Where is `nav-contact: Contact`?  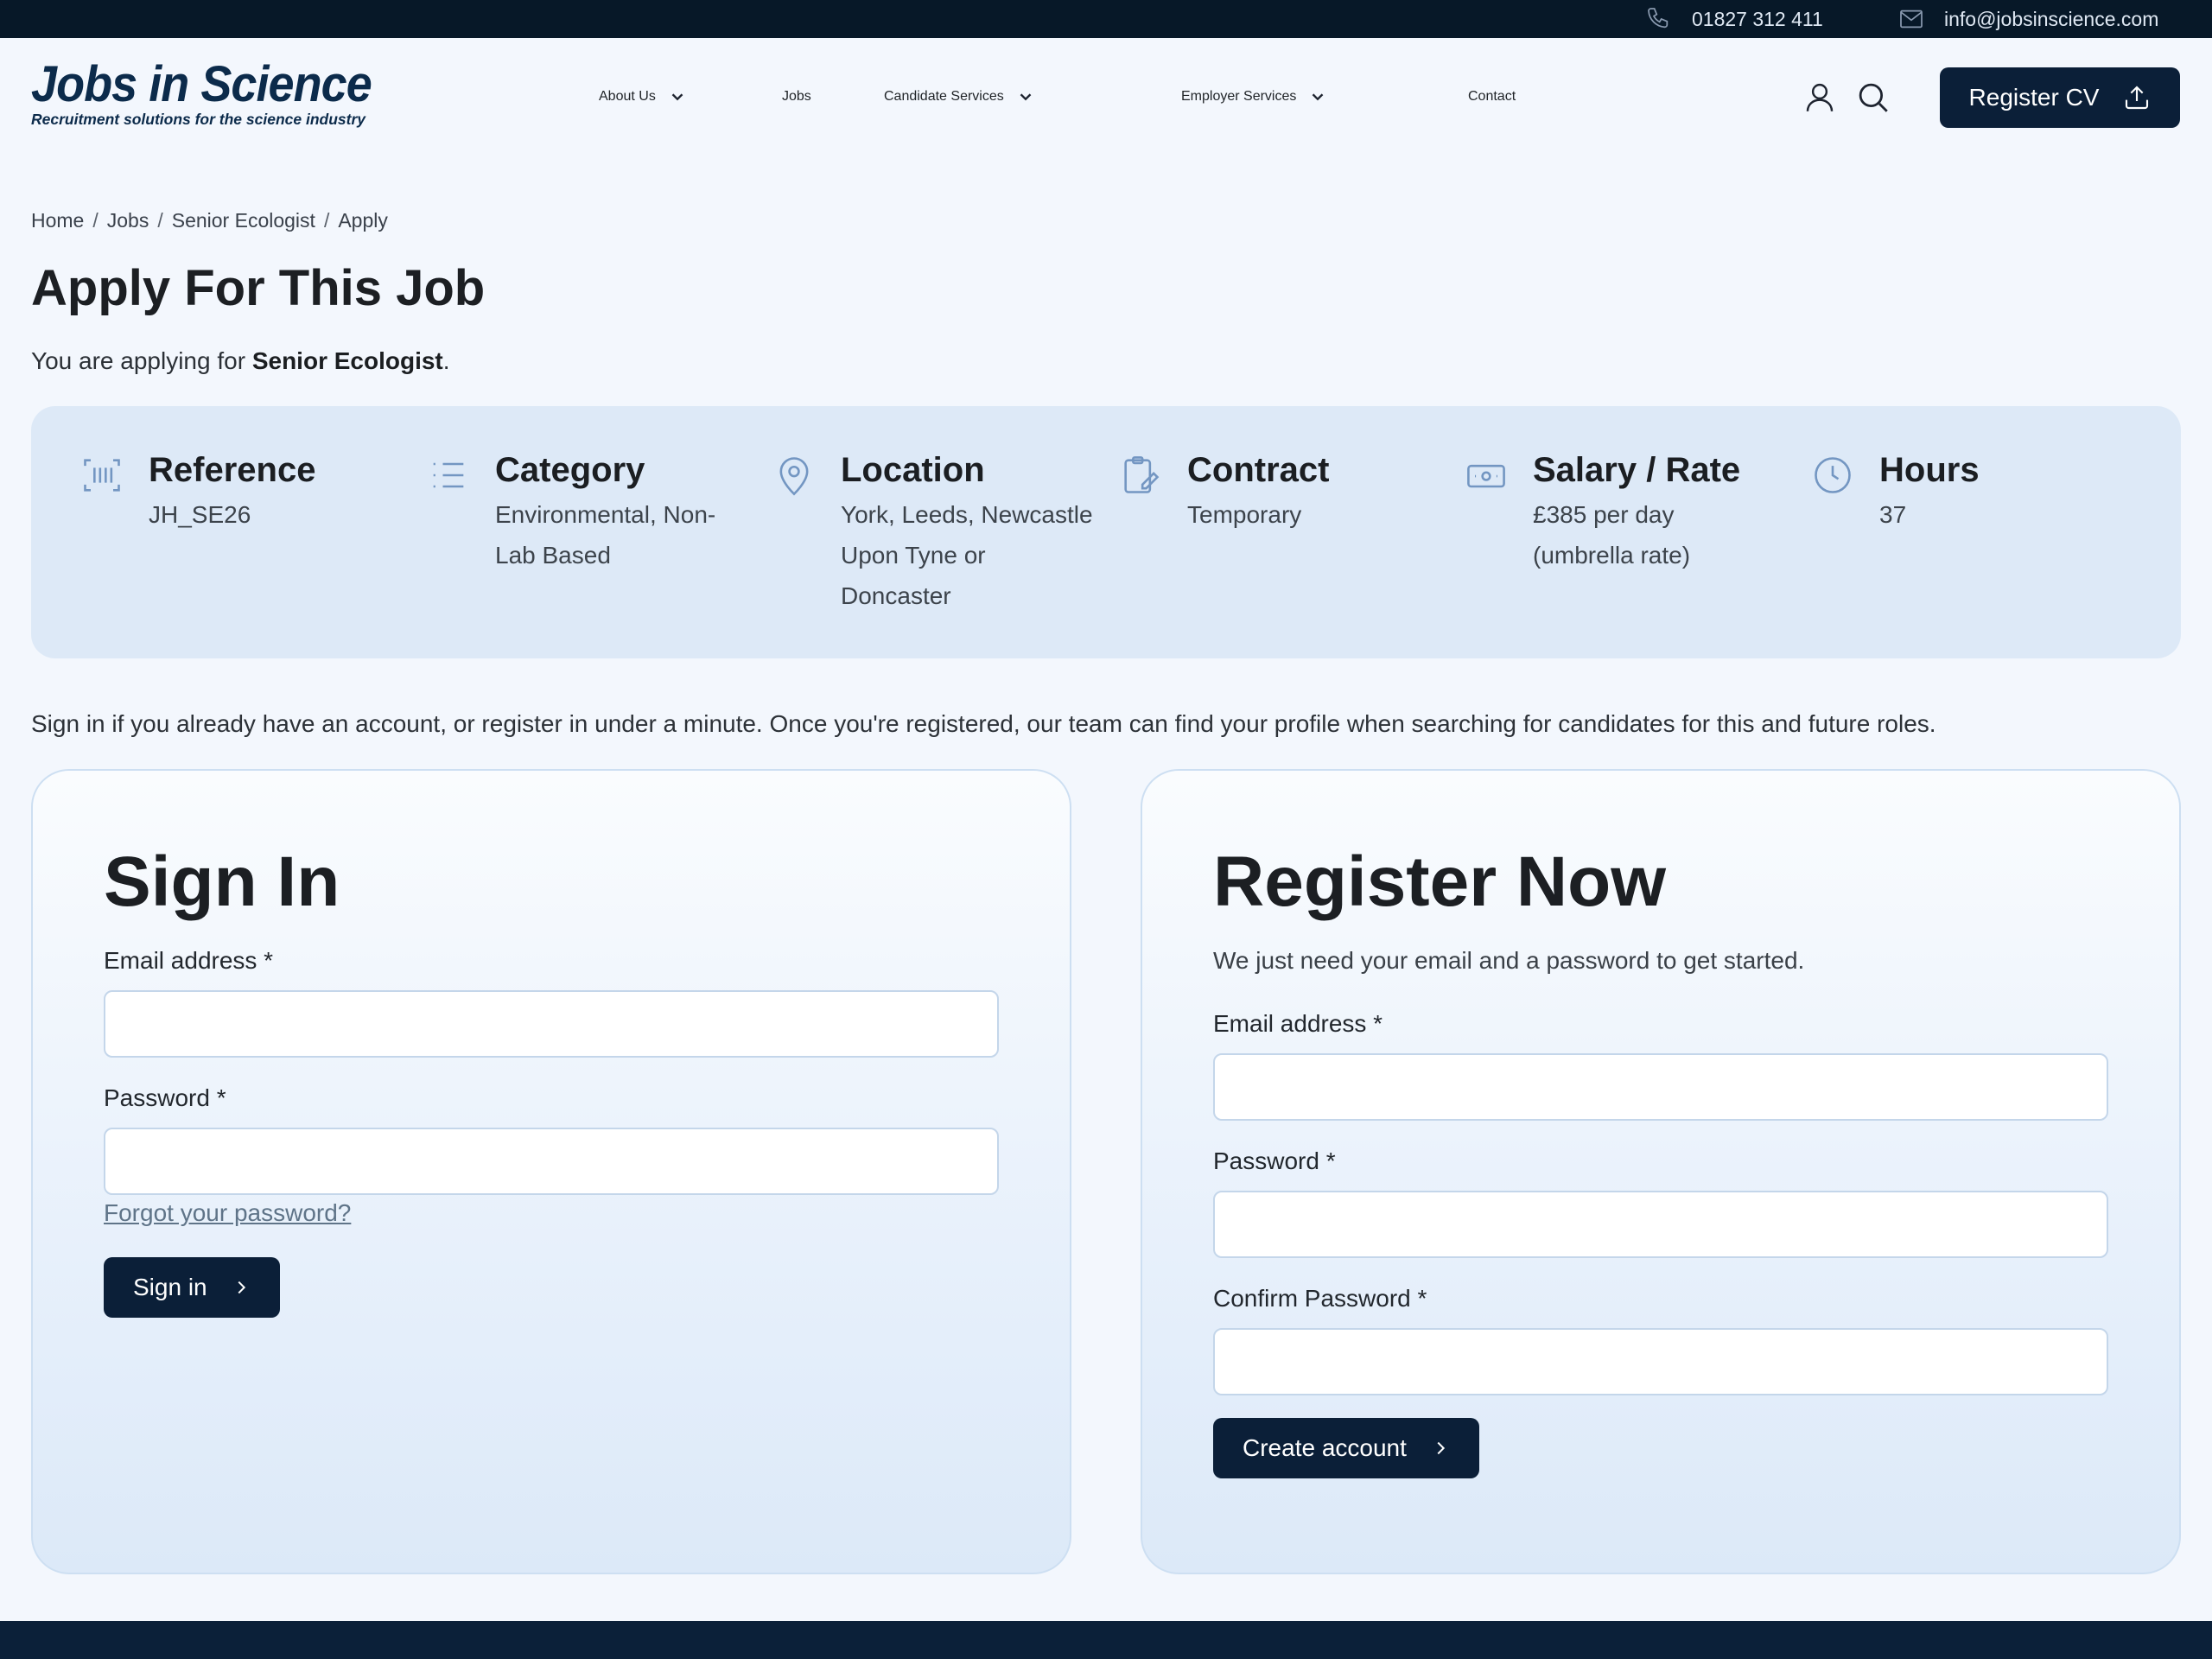
nav-contact: Contact is located at coordinates (1492, 97).